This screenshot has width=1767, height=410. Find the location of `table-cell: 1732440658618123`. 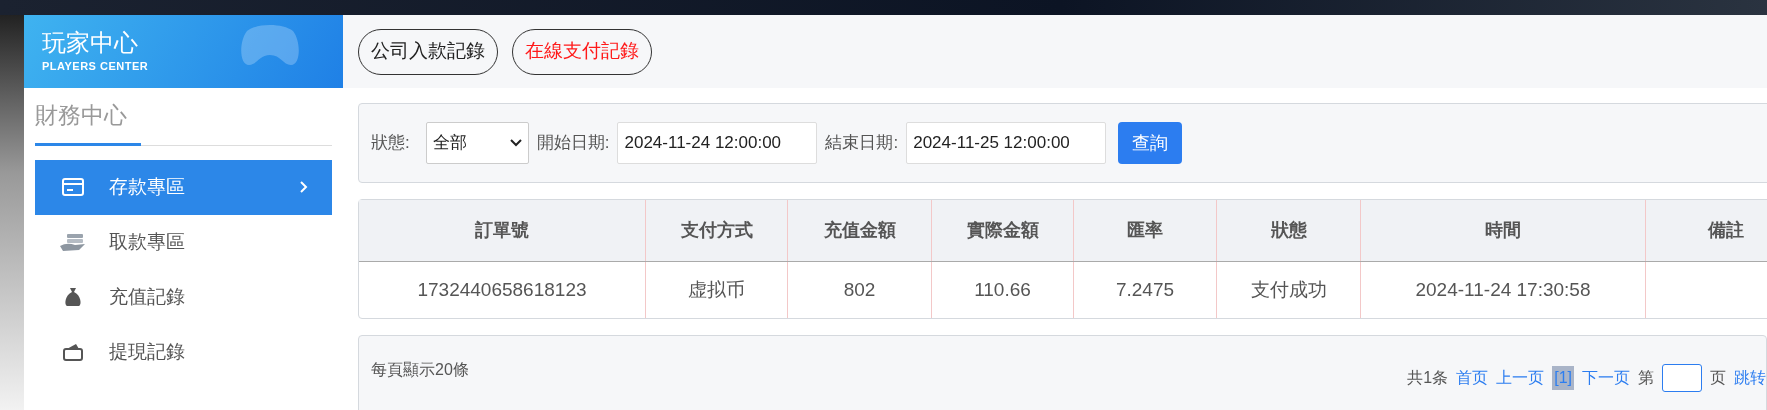

table-cell: 1732440658618123 is located at coordinates (502, 290).